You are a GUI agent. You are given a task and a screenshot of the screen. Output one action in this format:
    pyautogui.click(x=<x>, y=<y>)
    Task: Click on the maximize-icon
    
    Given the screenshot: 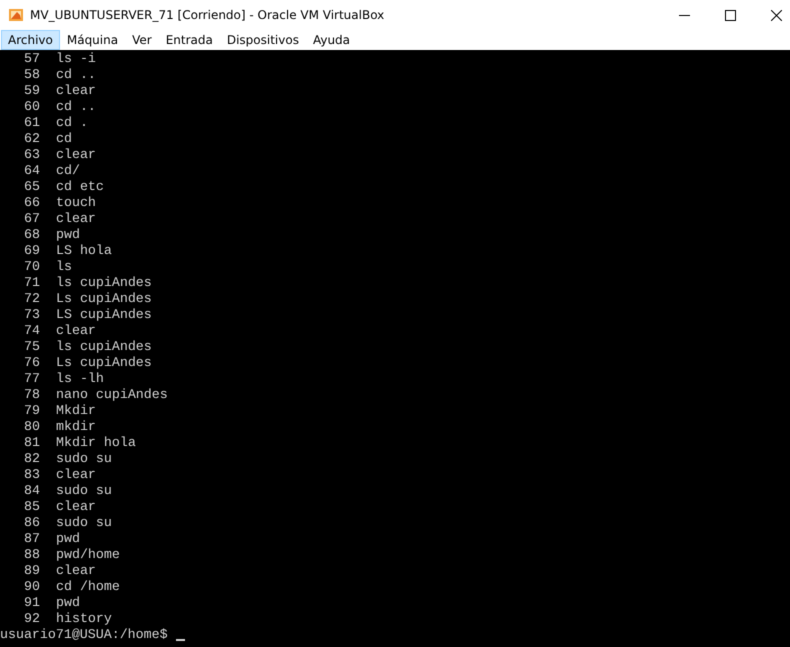 What is the action you would take?
    pyautogui.click(x=730, y=15)
    